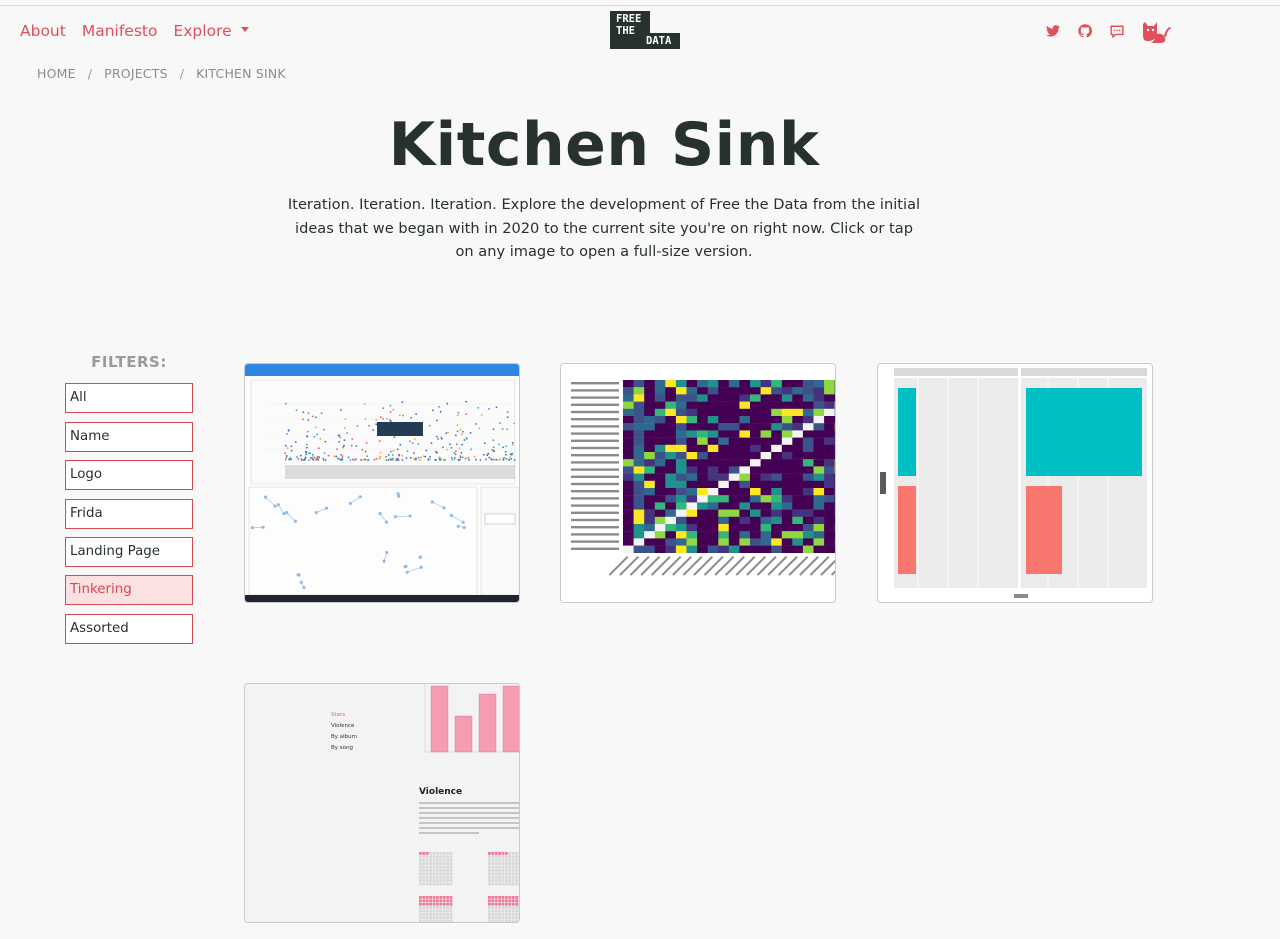  I want to click on thumbnail-menu-stars: Stars, so click(338, 715).